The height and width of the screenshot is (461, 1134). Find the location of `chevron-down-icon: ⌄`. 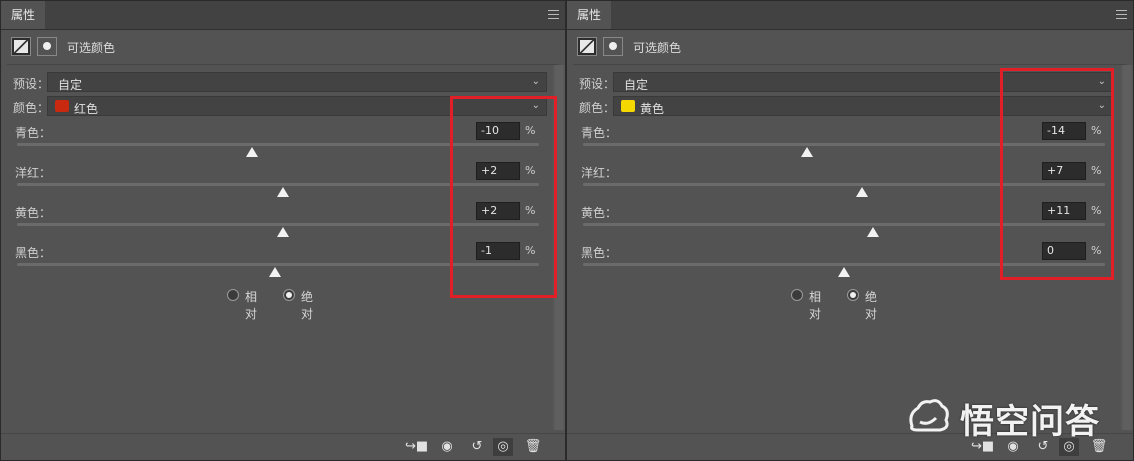

chevron-down-icon: ⌄ is located at coordinates (535, 81).